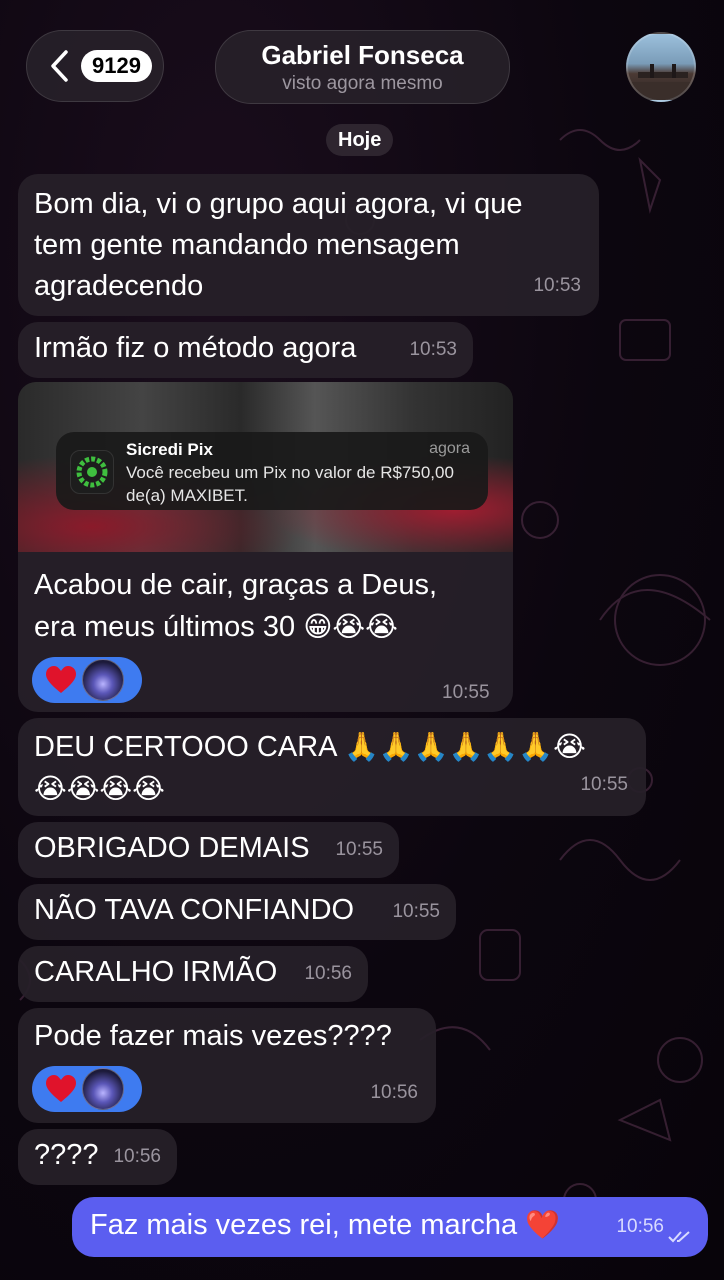 This screenshot has width=724, height=1280. Describe the element at coordinates (247, 245) in the screenshot. I see `message-text-line: tem gente mandando mensagem` at that location.